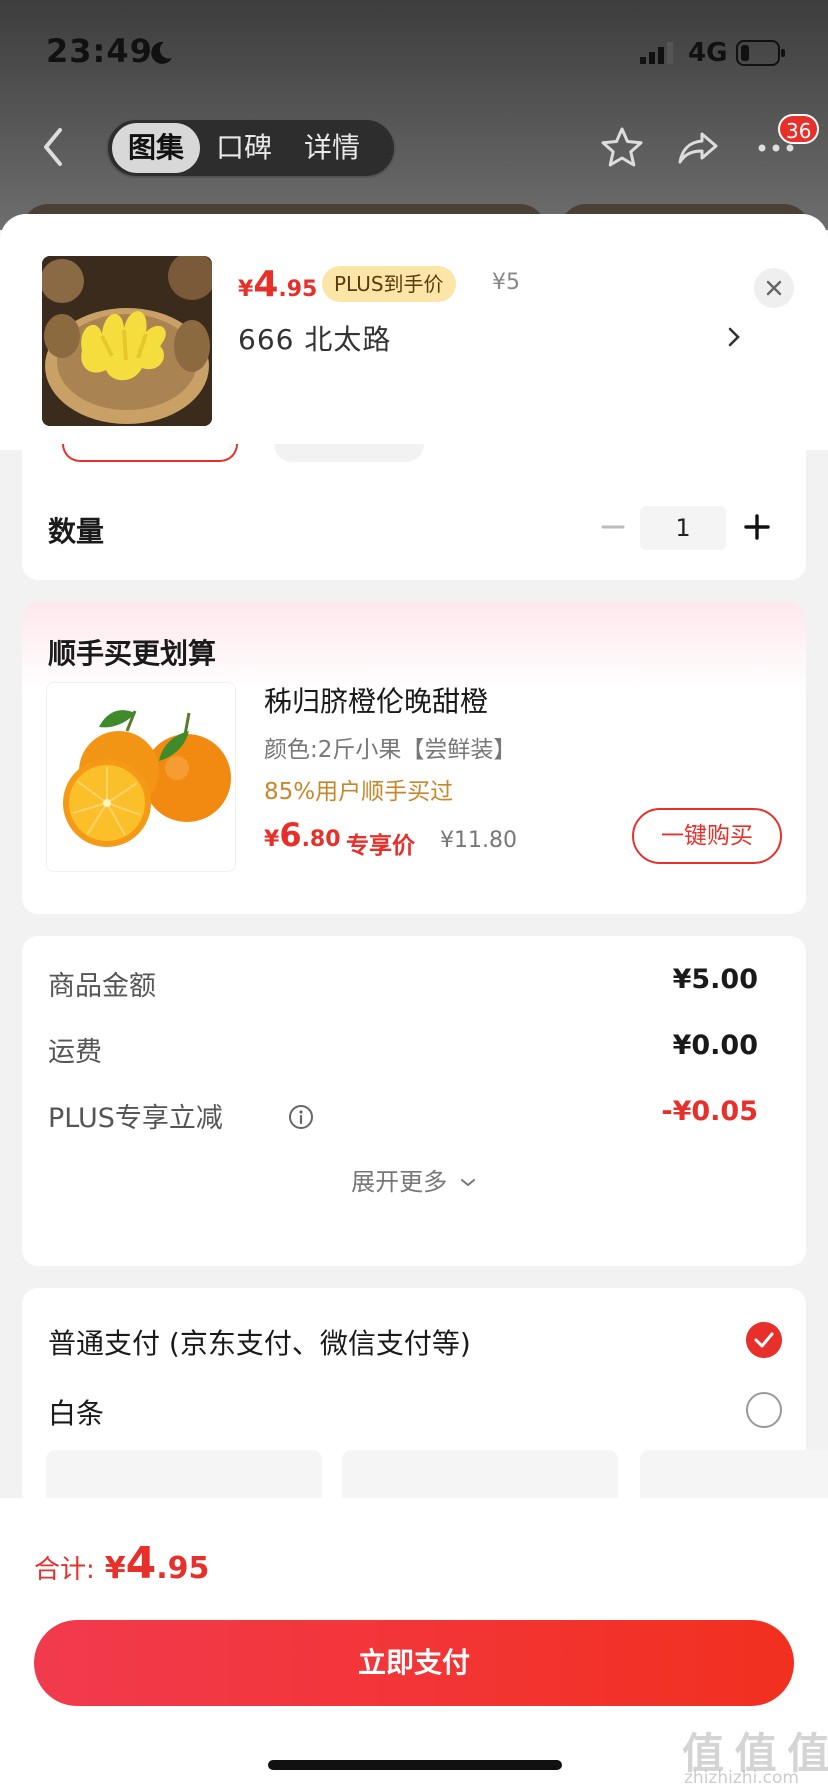 Image resolution: width=828 pixels, height=1792 pixels. I want to click on total-amount: 合计: ¥4.95, so click(122, 1563).